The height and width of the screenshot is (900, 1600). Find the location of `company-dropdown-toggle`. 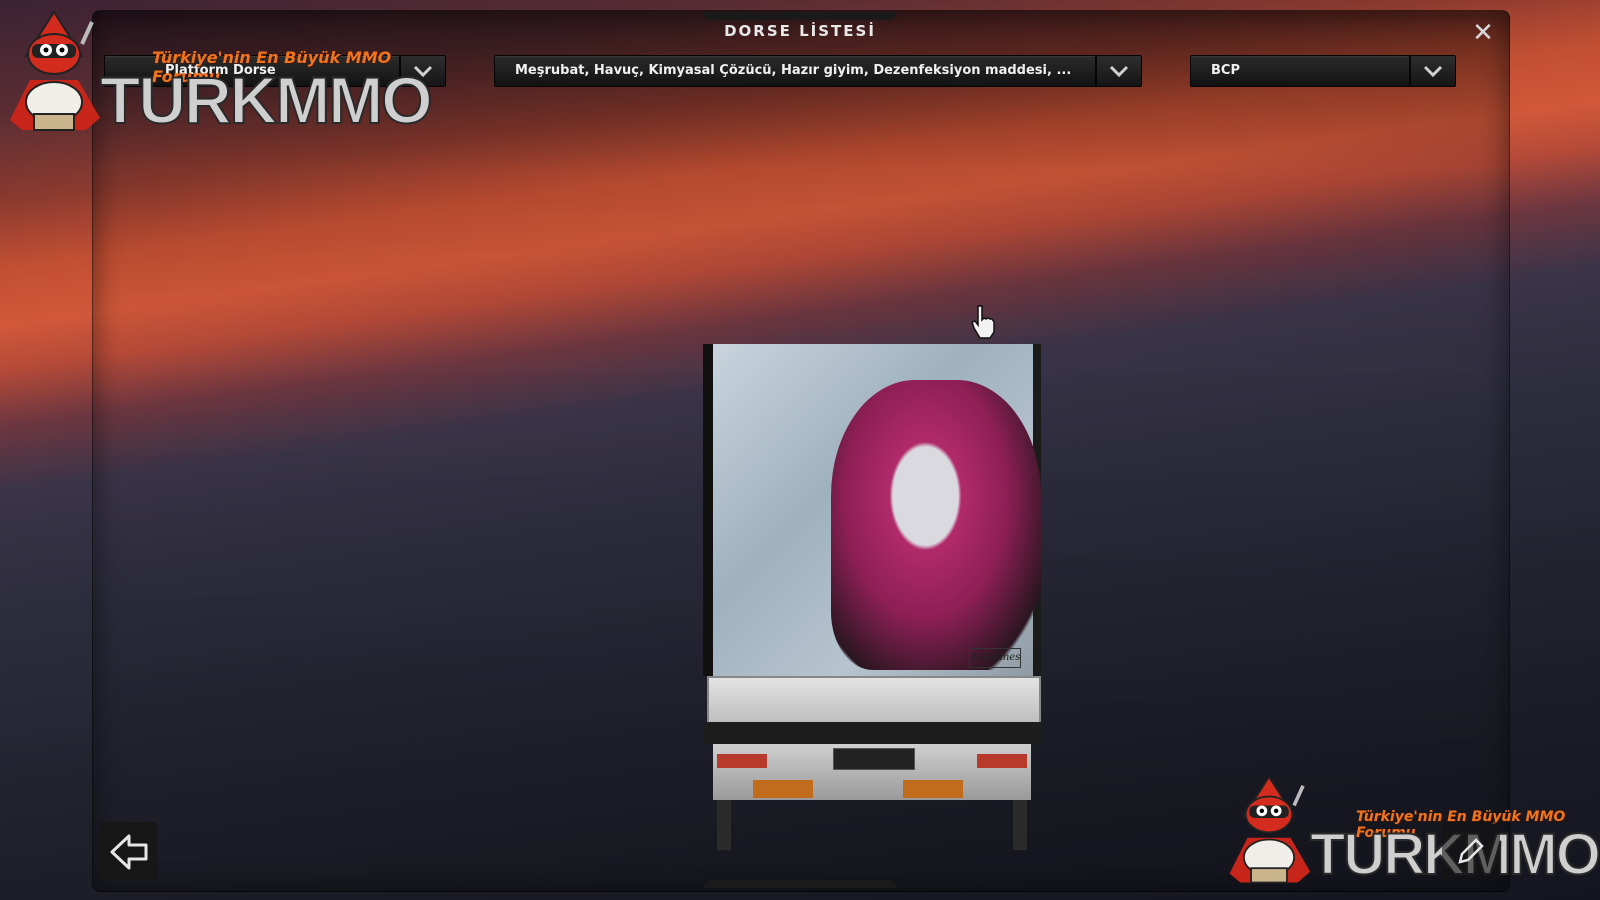

company-dropdown-toggle is located at coordinates (1432, 71).